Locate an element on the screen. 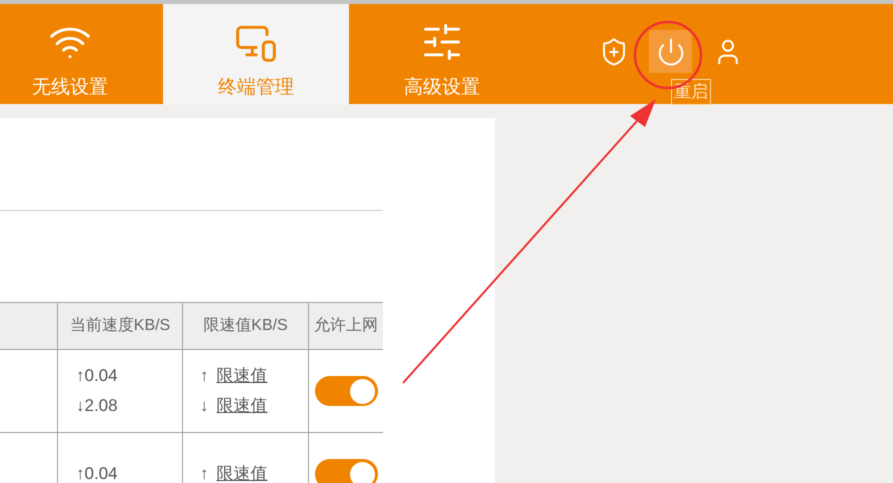 The width and height of the screenshot is (893, 483). download-speed: ↓2.08 is located at coordinates (97, 406).